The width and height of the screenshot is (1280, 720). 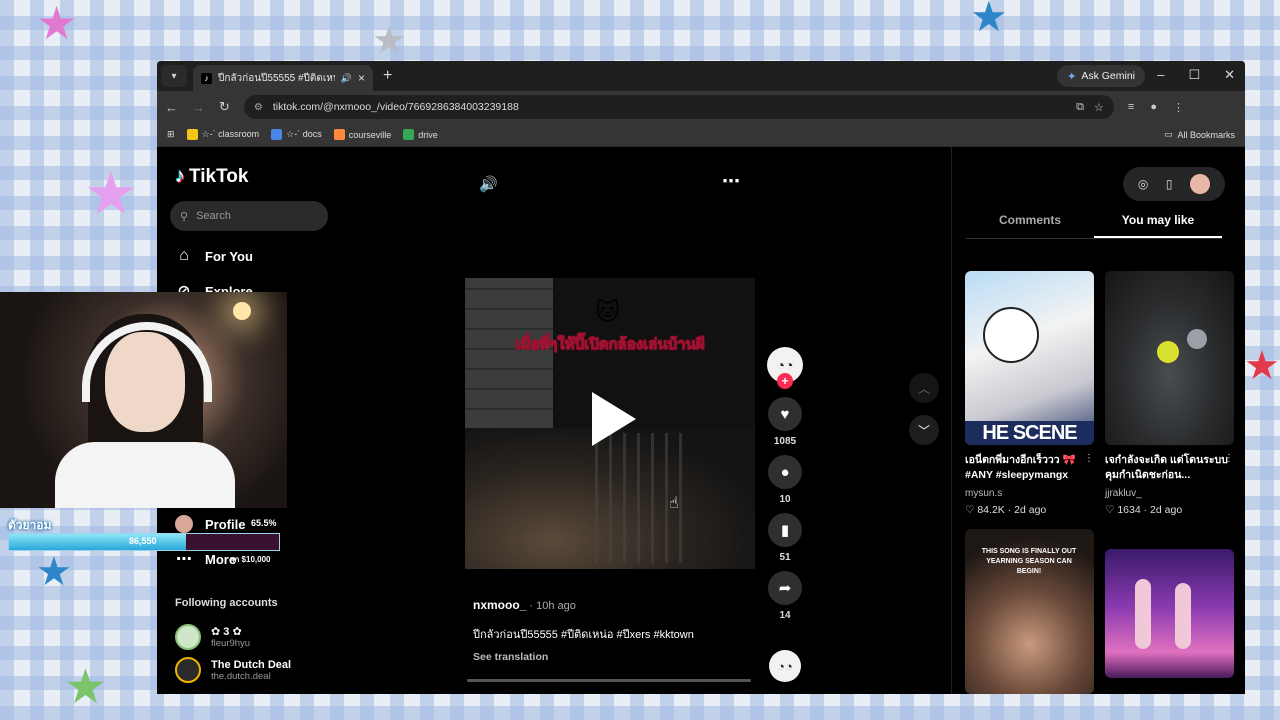 What do you see at coordinates (188, 670) in the screenshot?
I see `avatar` at bounding box center [188, 670].